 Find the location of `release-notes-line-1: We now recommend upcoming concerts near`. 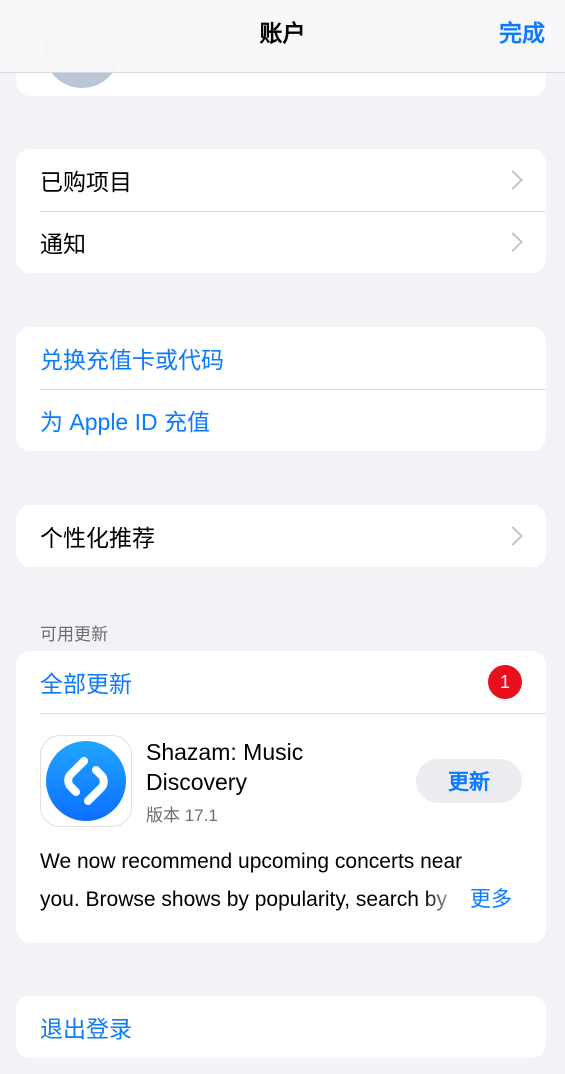

release-notes-line-1: We now recommend upcoming concerts near is located at coordinates (251, 861).